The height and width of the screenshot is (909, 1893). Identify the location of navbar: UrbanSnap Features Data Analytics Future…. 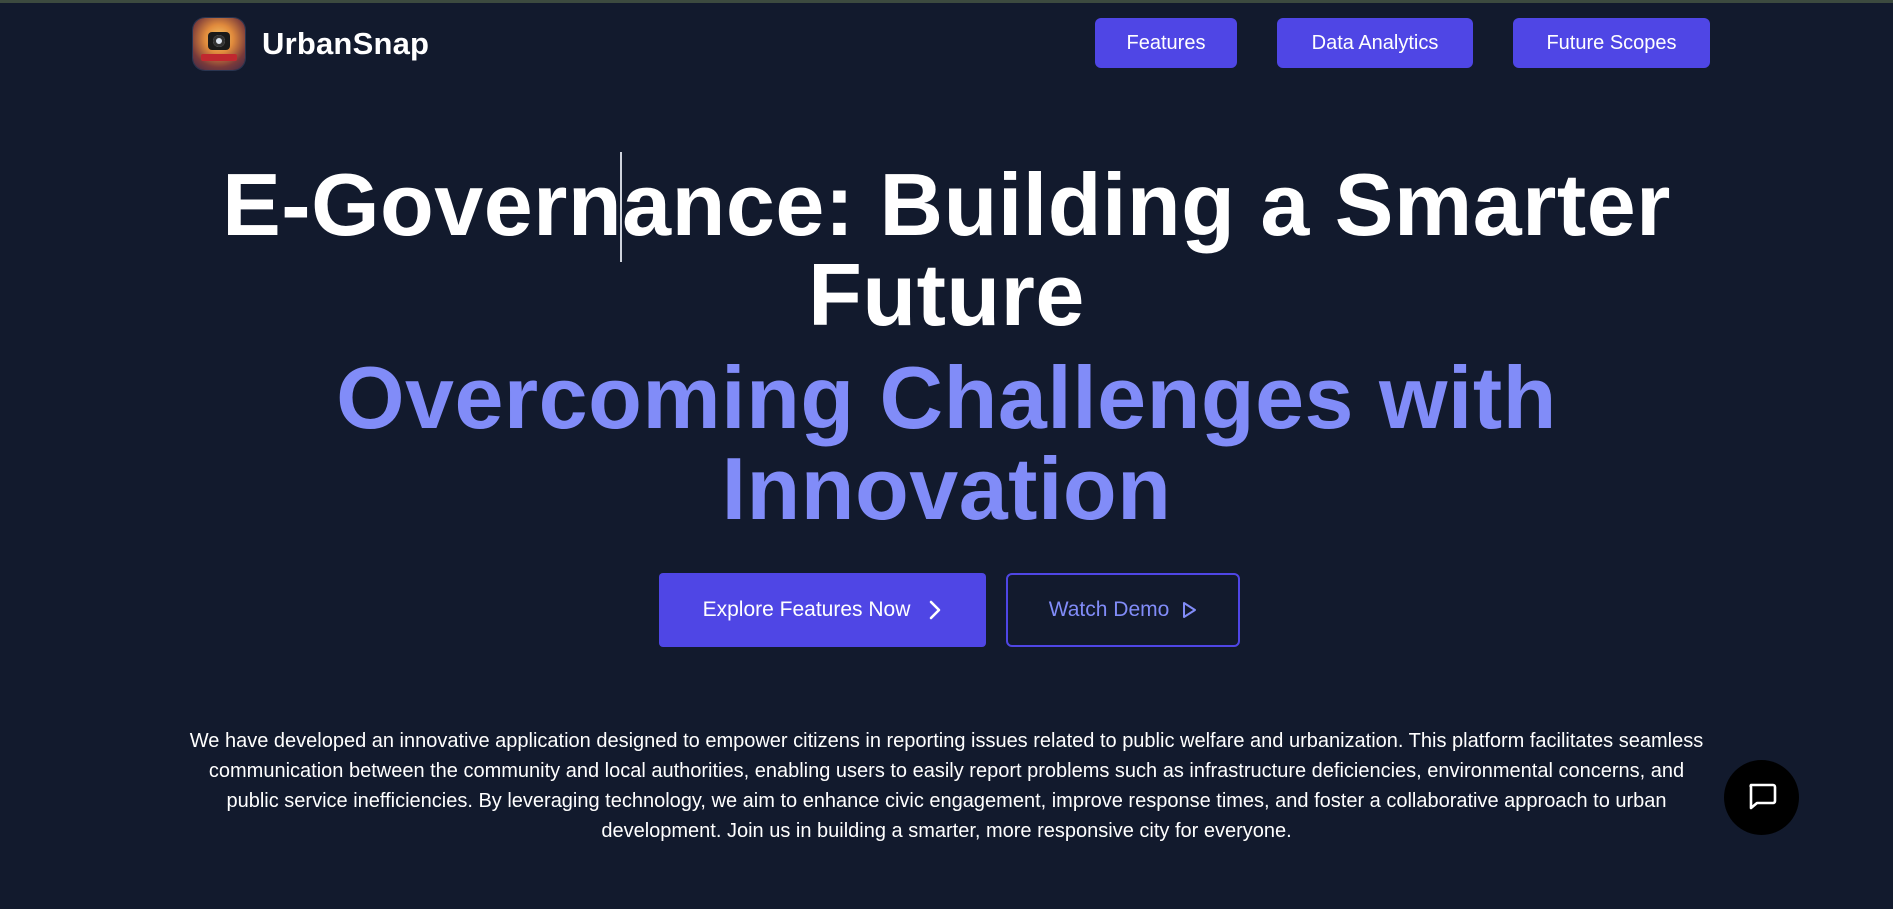
(946, 43).